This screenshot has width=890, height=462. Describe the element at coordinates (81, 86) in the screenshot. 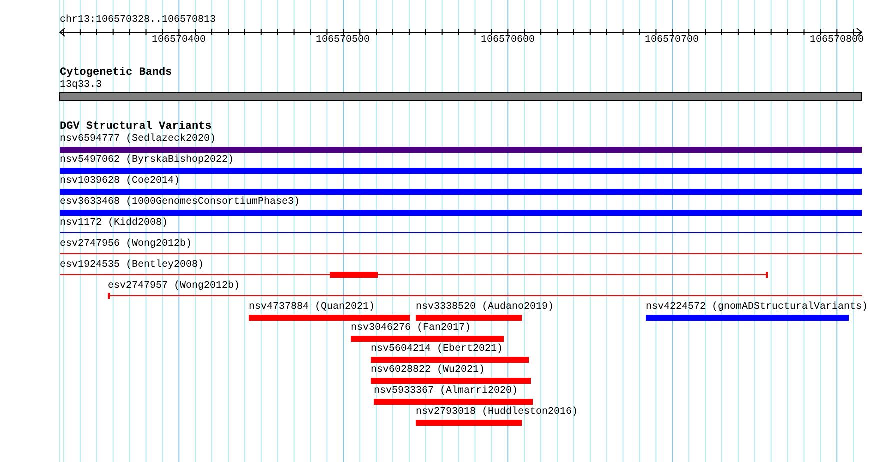

I see `band-label: 13q33.3` at that location.